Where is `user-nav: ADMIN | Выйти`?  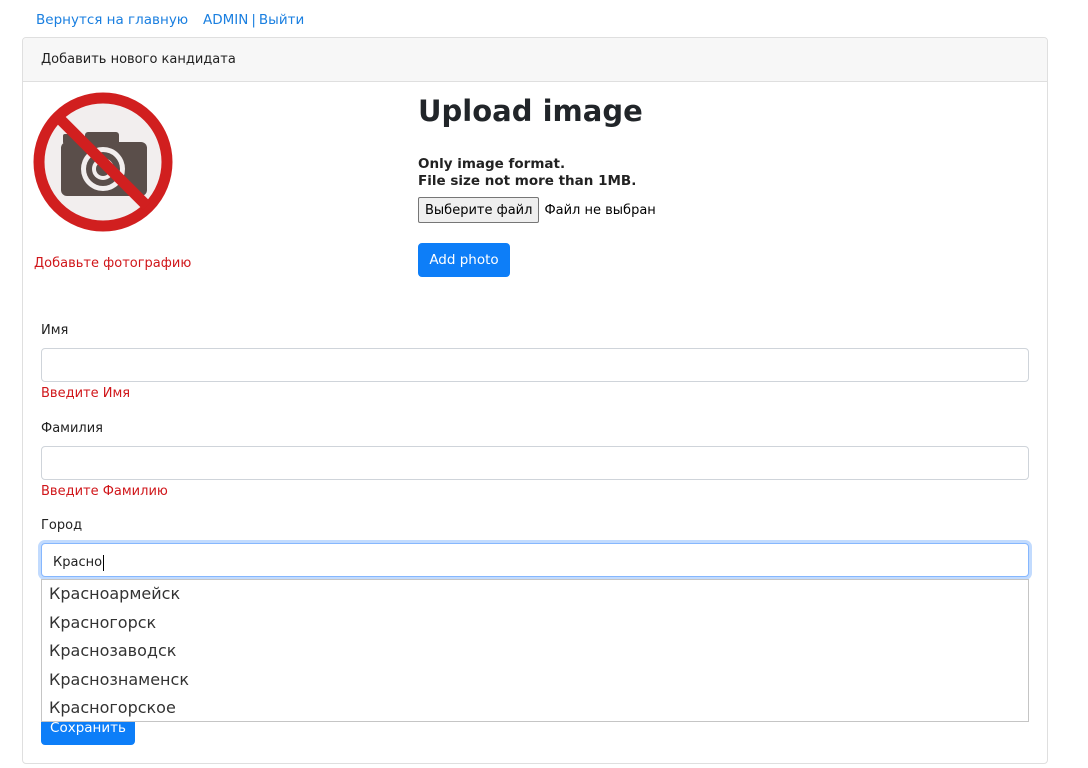
user-nav: ADMIN | Выйти is located at coordinates (253, 20).